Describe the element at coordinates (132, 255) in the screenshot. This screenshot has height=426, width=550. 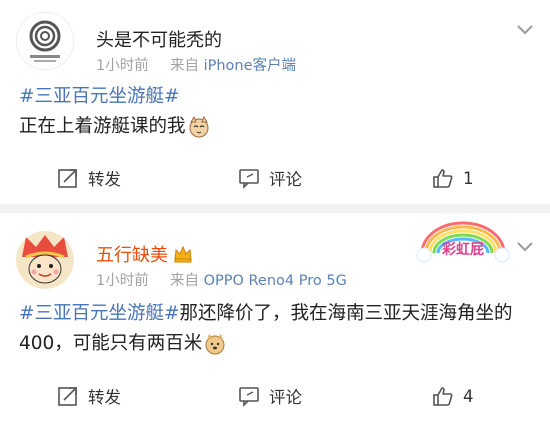
I see `username-text: 五行缺美` at that location.